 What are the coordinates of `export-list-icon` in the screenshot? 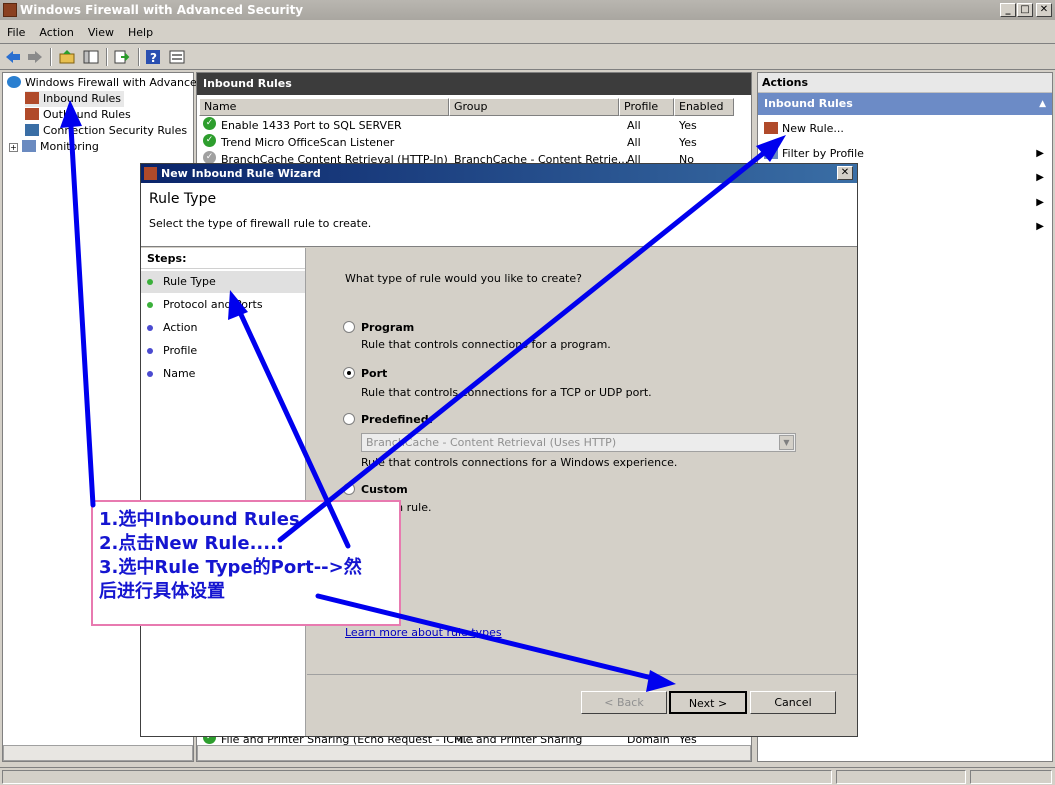 It's located at (121, 57).